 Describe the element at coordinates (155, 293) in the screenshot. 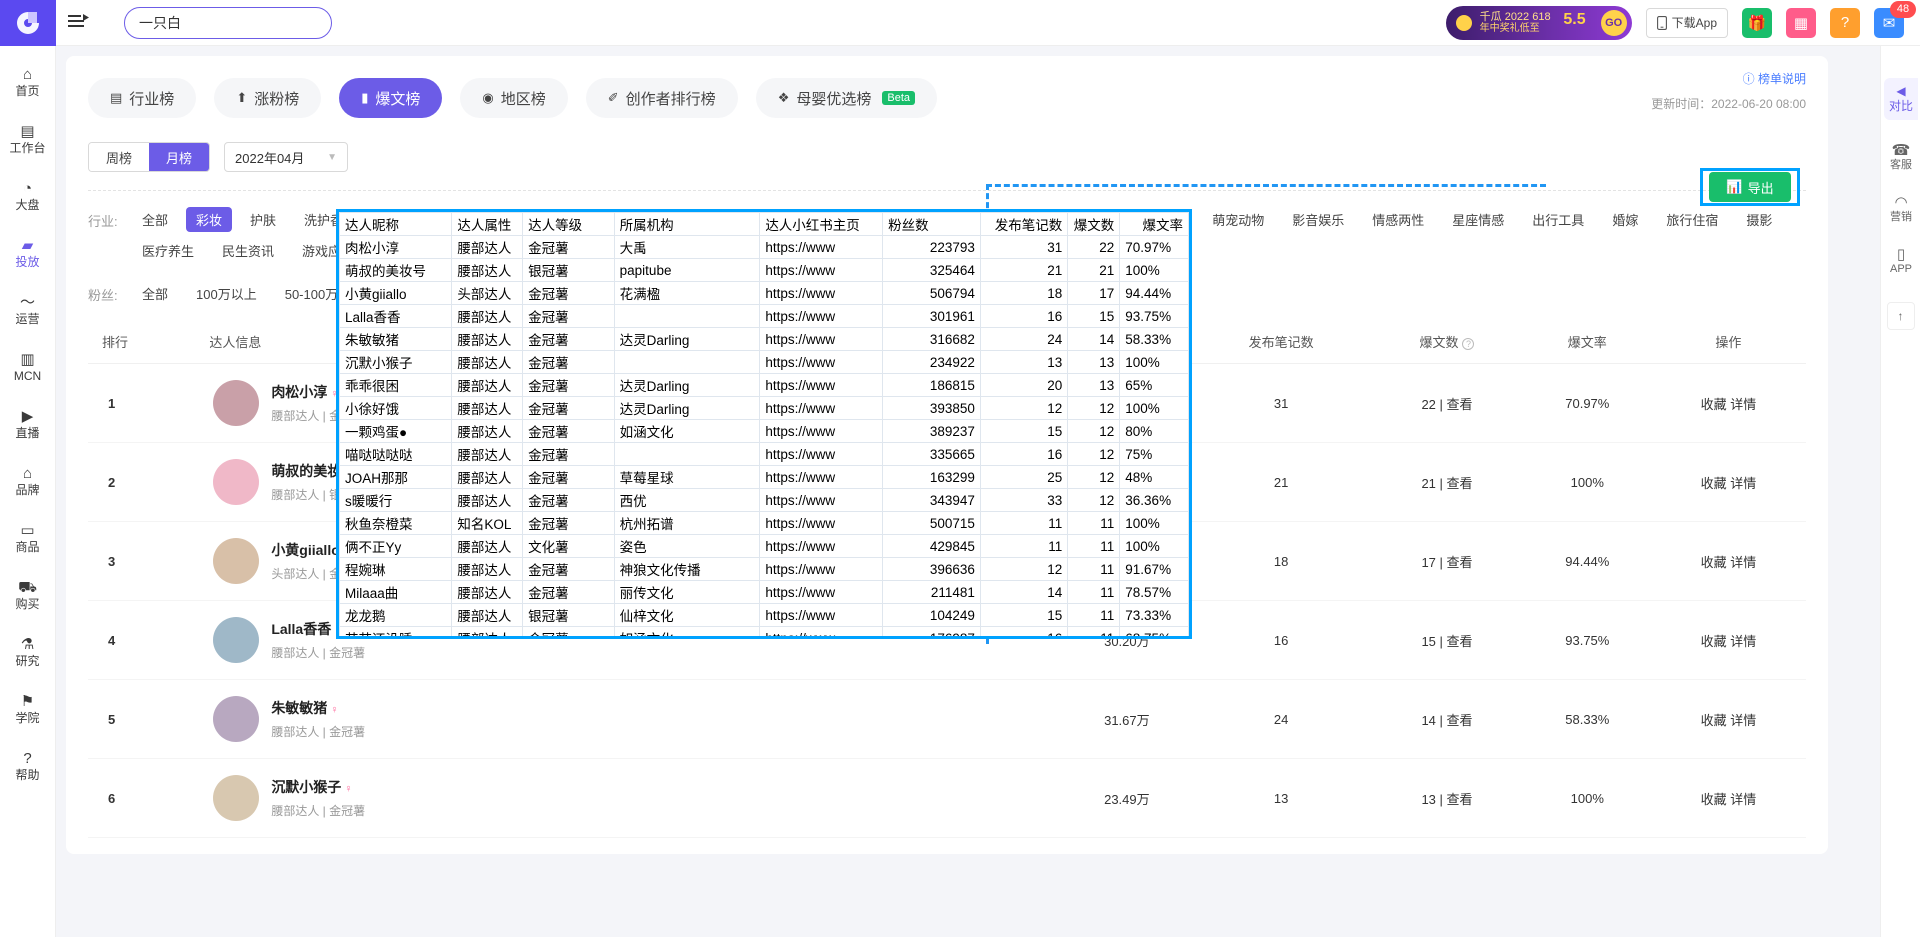

I see `fans-filter-item-1: 全部` at that location.